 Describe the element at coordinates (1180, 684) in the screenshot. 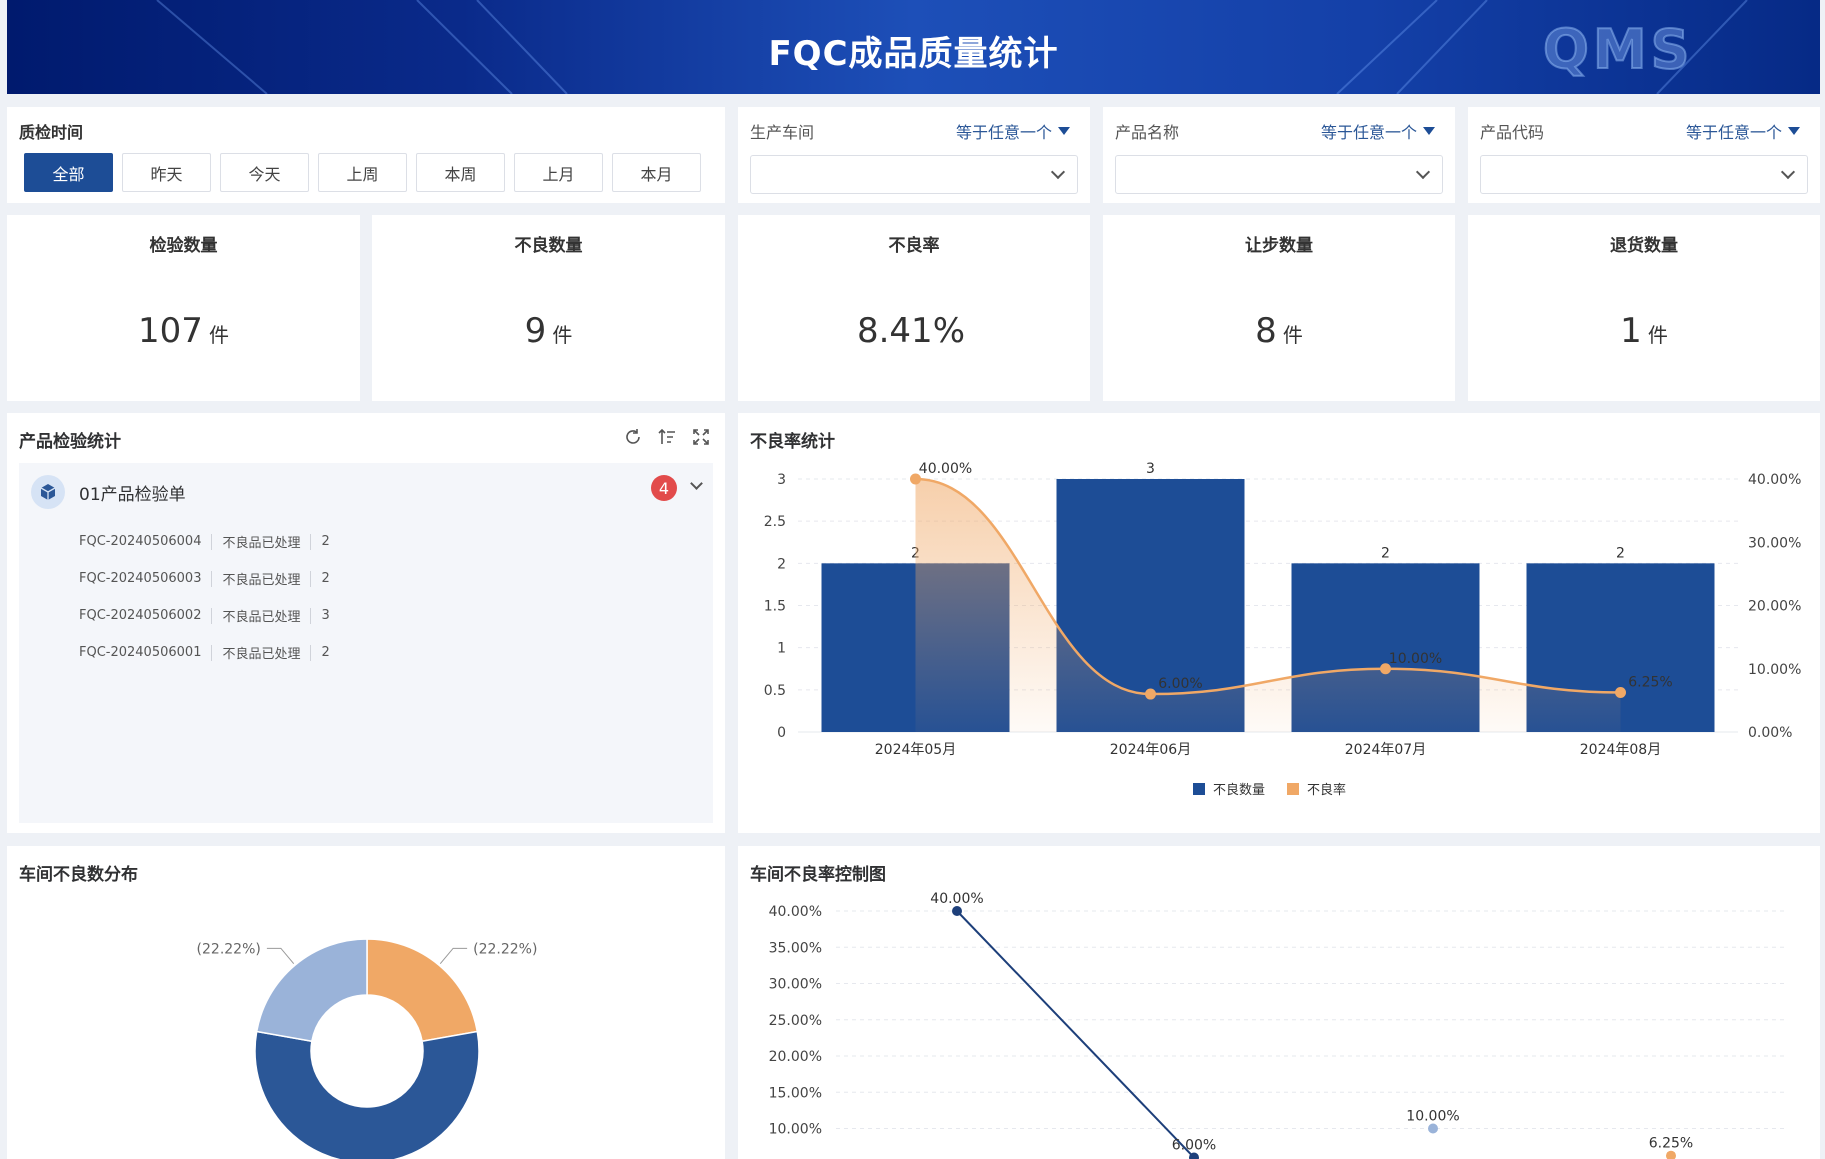

I see `rate-data-label: 6.00%` at that location.